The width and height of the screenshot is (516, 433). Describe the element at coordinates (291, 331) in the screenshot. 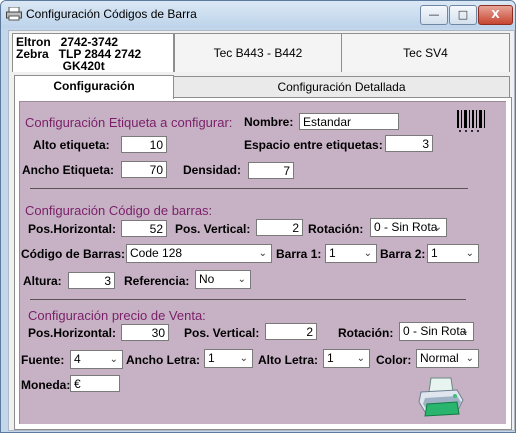

I see `price-pos-v-input: 2` at that location.